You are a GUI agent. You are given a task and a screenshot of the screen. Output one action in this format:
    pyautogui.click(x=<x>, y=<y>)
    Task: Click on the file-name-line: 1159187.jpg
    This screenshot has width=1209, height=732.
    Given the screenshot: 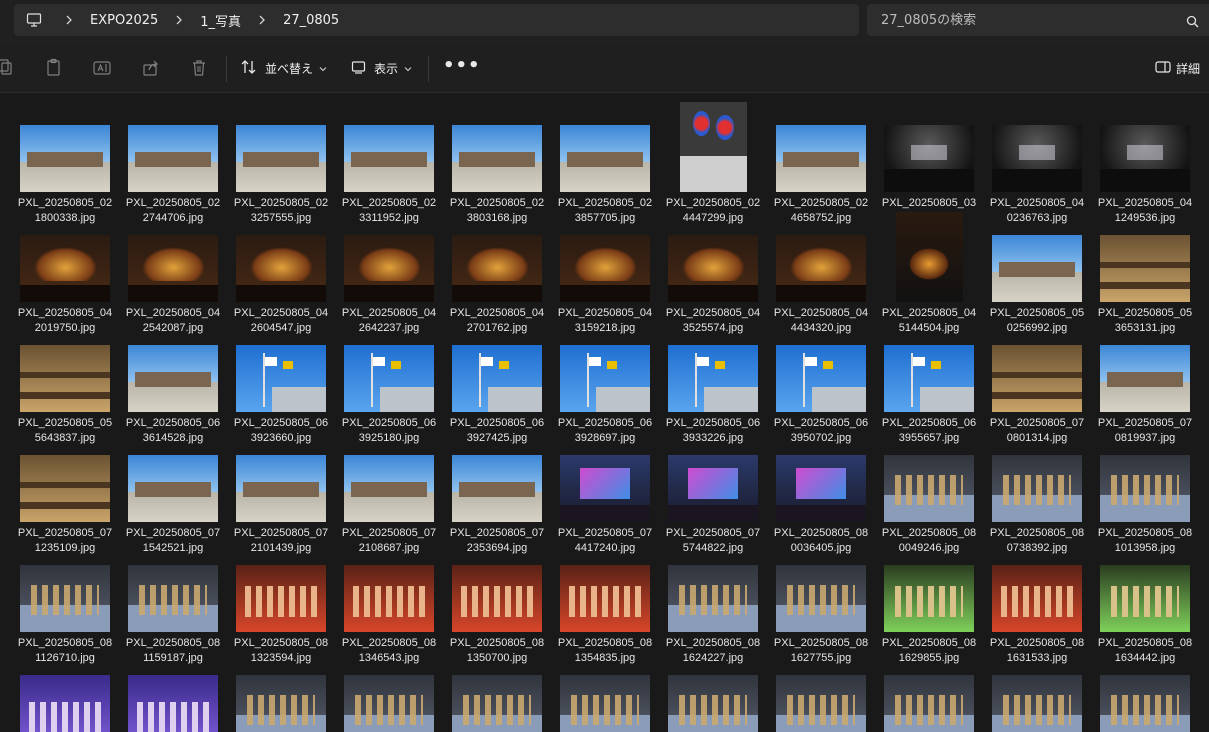 What is the action you would take?
    pyautogui.click(x=173, y=658)
    